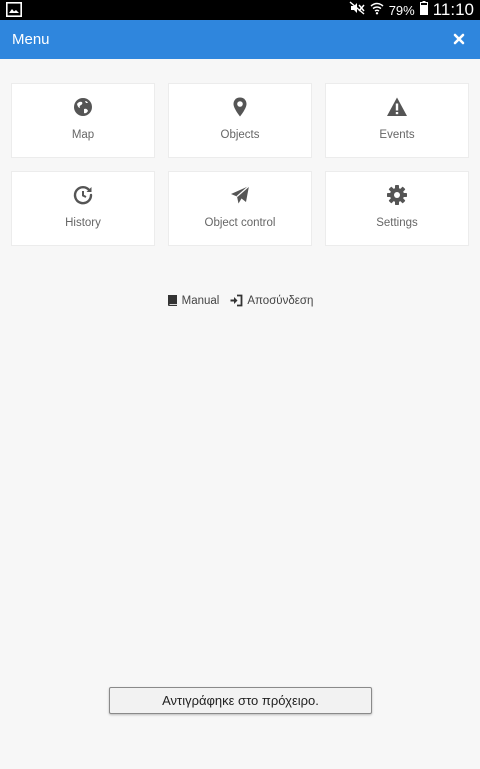 This screenshot has width=480, height=769. Describe the element at coordinates (397, 135) in the screenshot. I see `menu-item-label: Events` at that location.